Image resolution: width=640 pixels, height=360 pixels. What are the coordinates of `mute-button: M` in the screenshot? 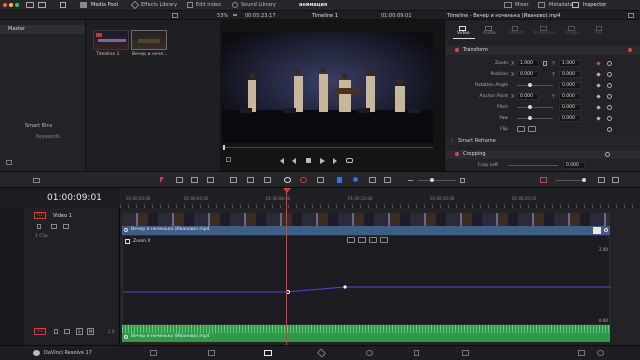 It's located at (91, 331).